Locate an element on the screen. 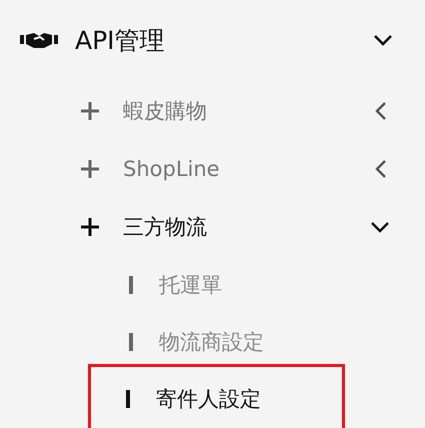 The image size is (425, 428). menu-leaf-item: 托運單 is located at coordinates (216, 285).